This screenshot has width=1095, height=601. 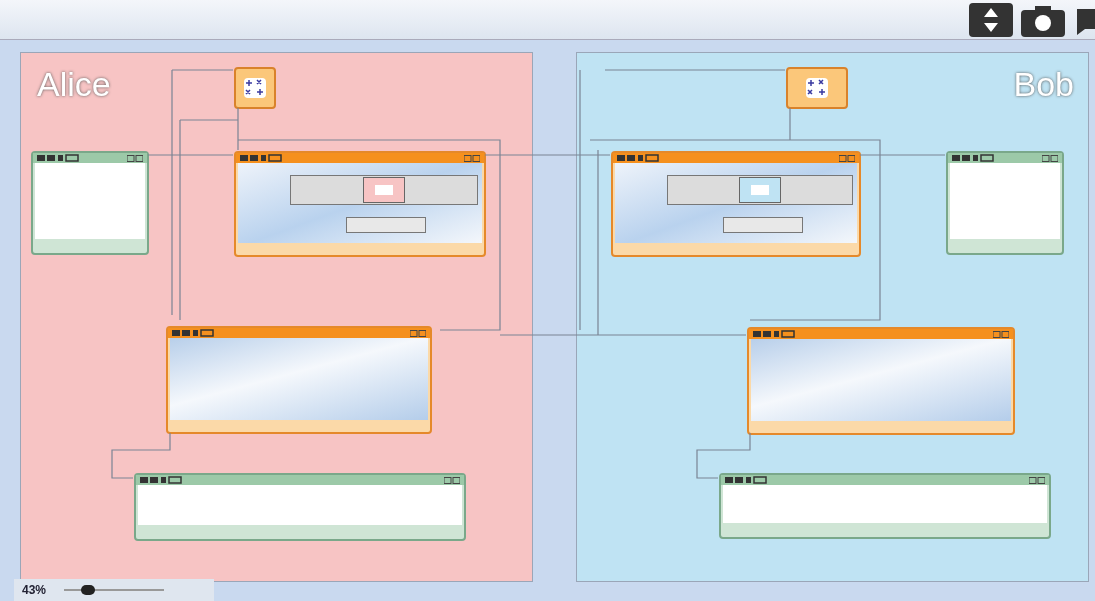 What do you see at coordinates (991, 19) in the screenshot?
I see `fit-view-icon` at bounding box center [991, 19].